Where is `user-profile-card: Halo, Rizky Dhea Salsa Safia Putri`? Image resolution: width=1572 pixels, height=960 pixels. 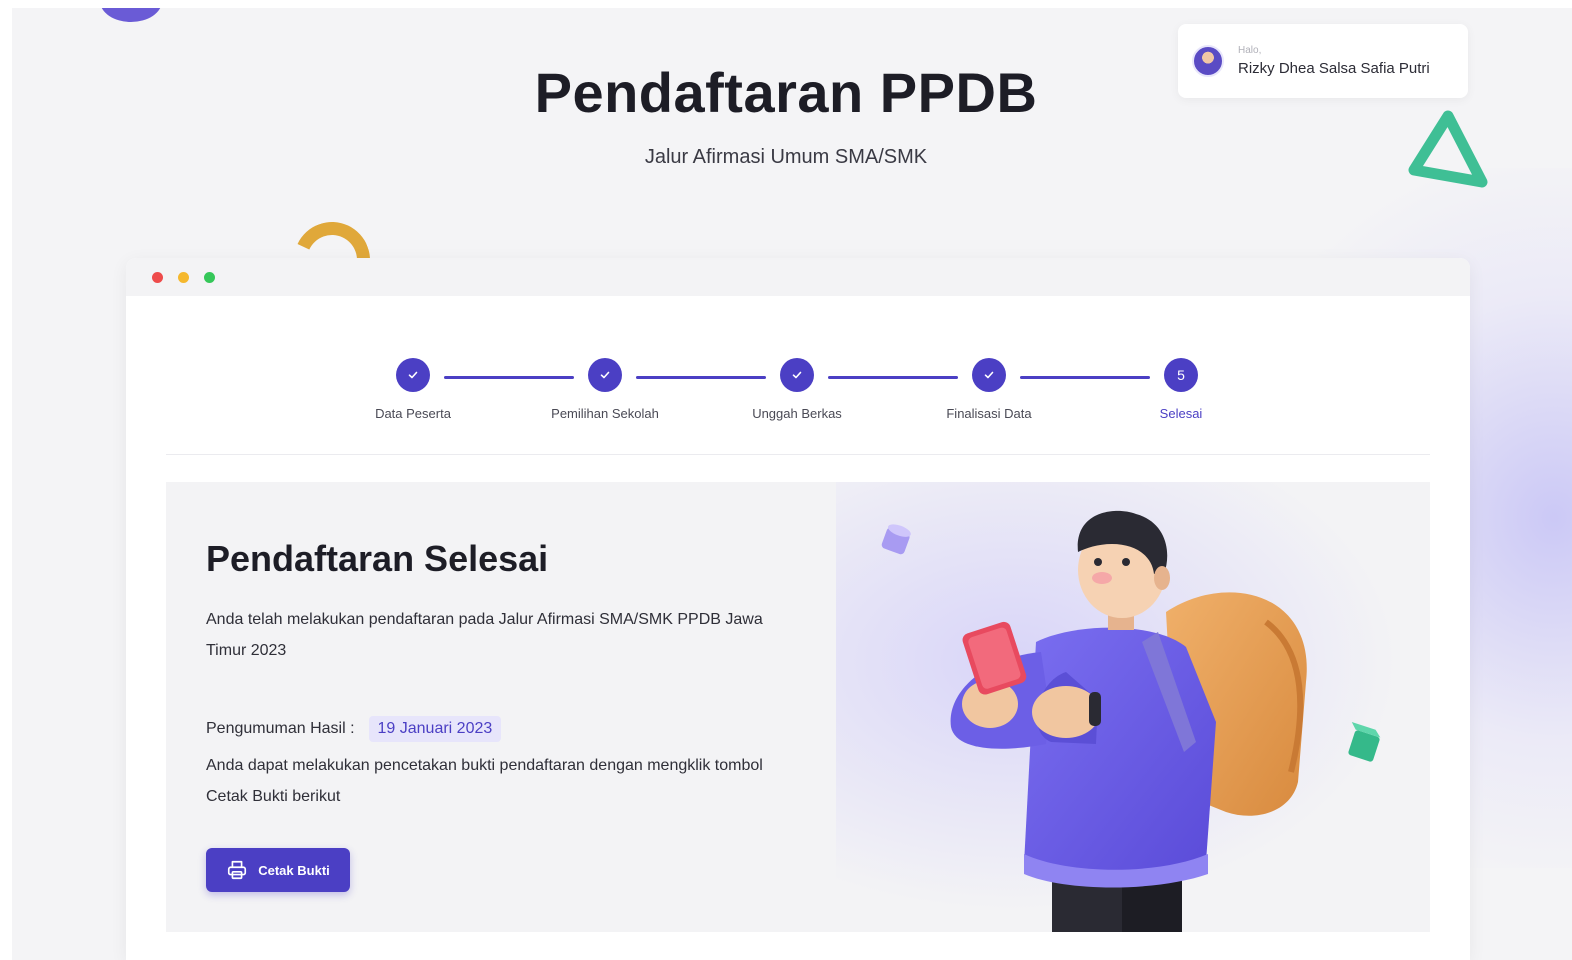 user-profile-card: Halo, Rizky Dhea Salsa Safia Putri is located at coordinates (1323, 61).